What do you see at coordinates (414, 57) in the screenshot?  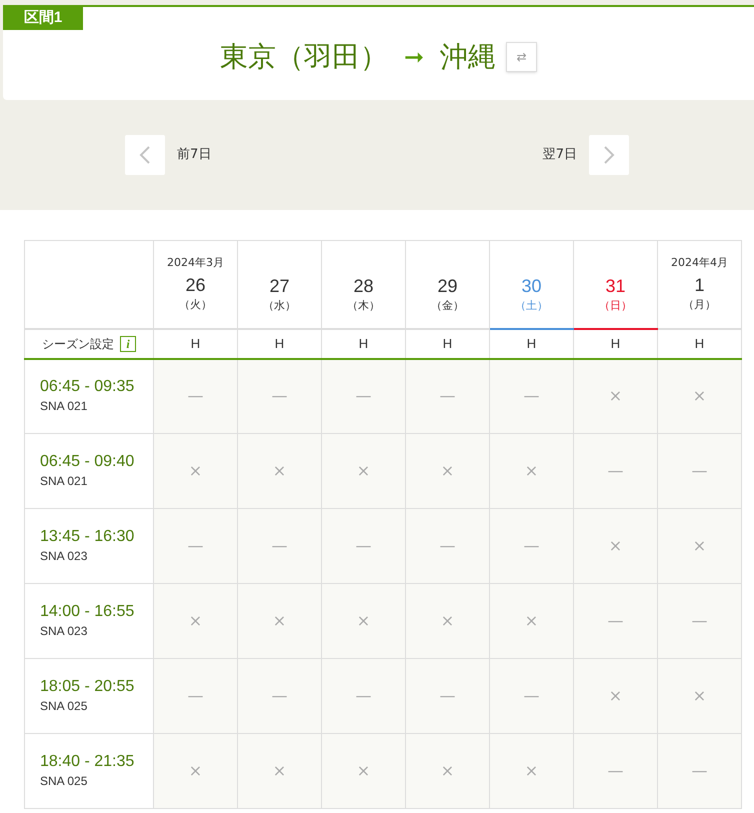 I see `arrow-icon: ➞` at bounding box center [414, 57].